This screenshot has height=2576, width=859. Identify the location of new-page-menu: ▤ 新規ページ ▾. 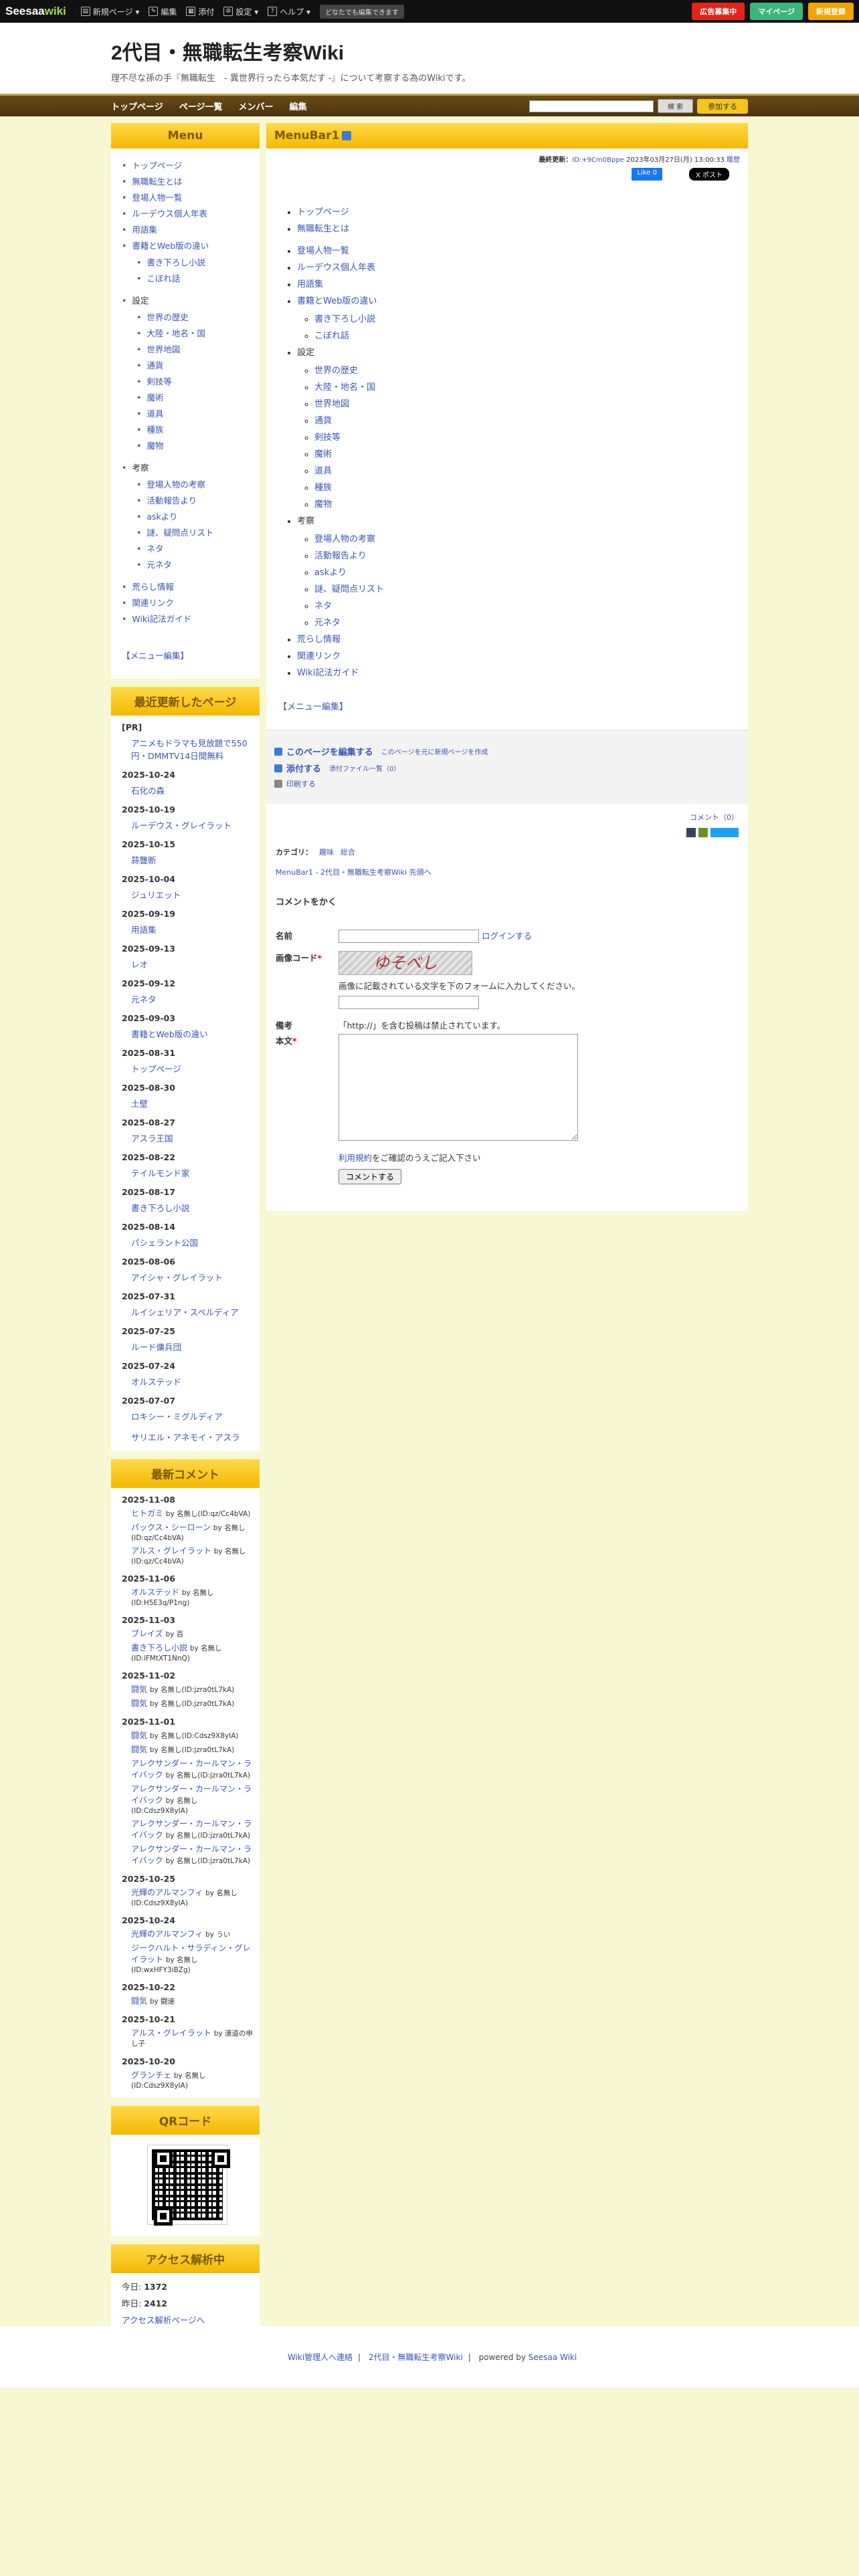
(109, 12).